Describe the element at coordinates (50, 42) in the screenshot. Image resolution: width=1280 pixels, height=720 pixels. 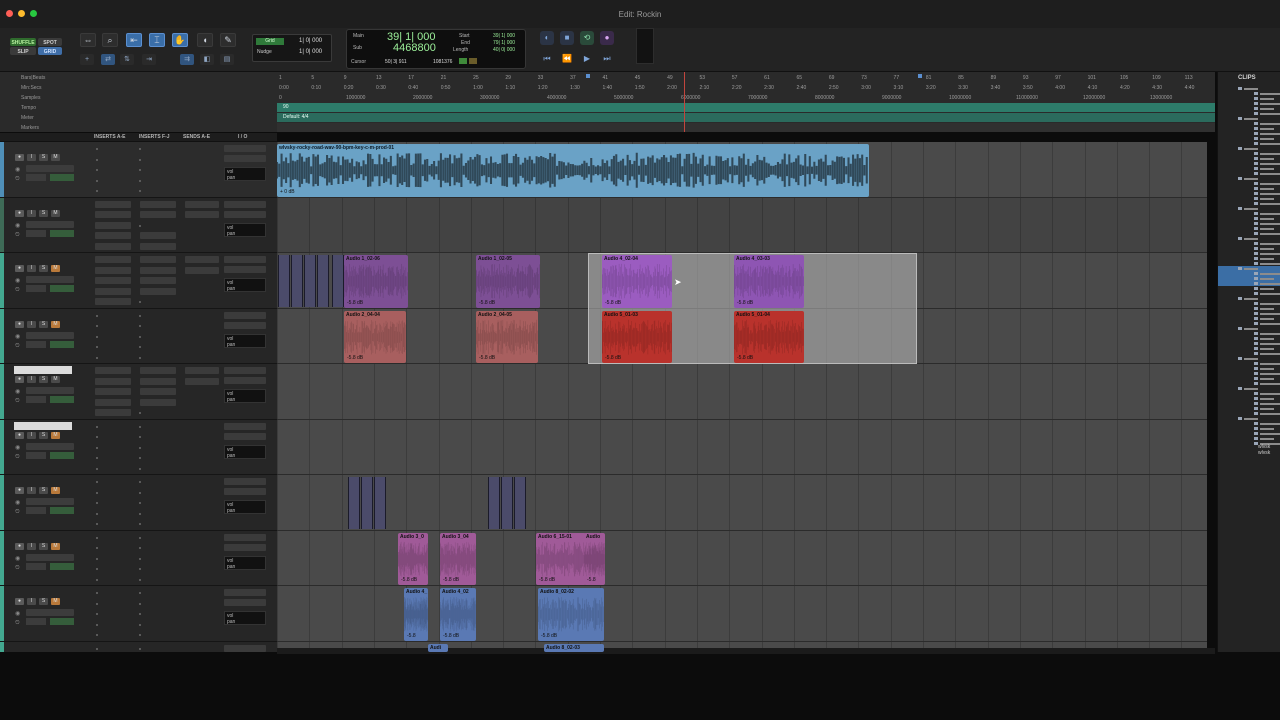
I see `spot-mode-button: SPOT` at that location.